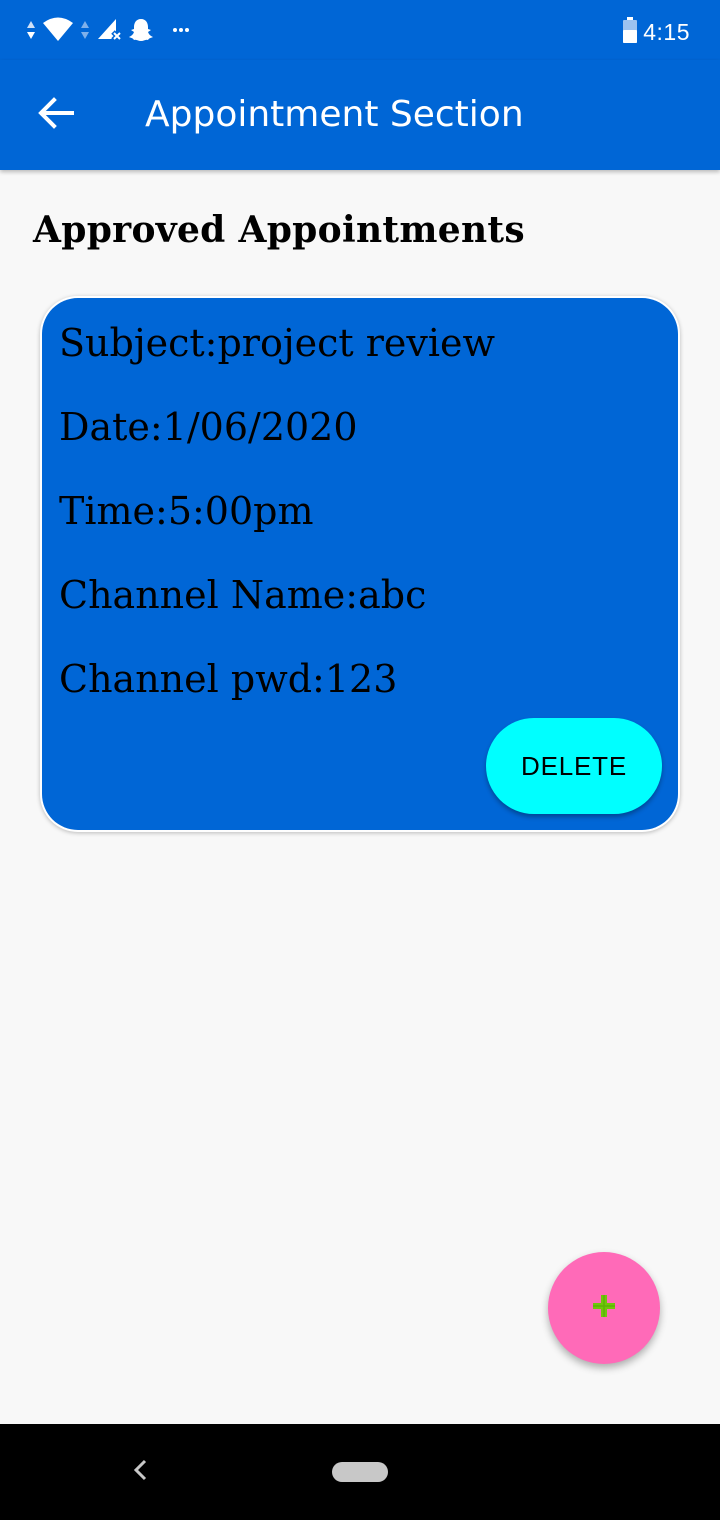 The width and height of the screenshot is (720, 1520). Describe the element at coordinates (574, 766) in the screenshot. I see `delete-button: DELETE` at that location.